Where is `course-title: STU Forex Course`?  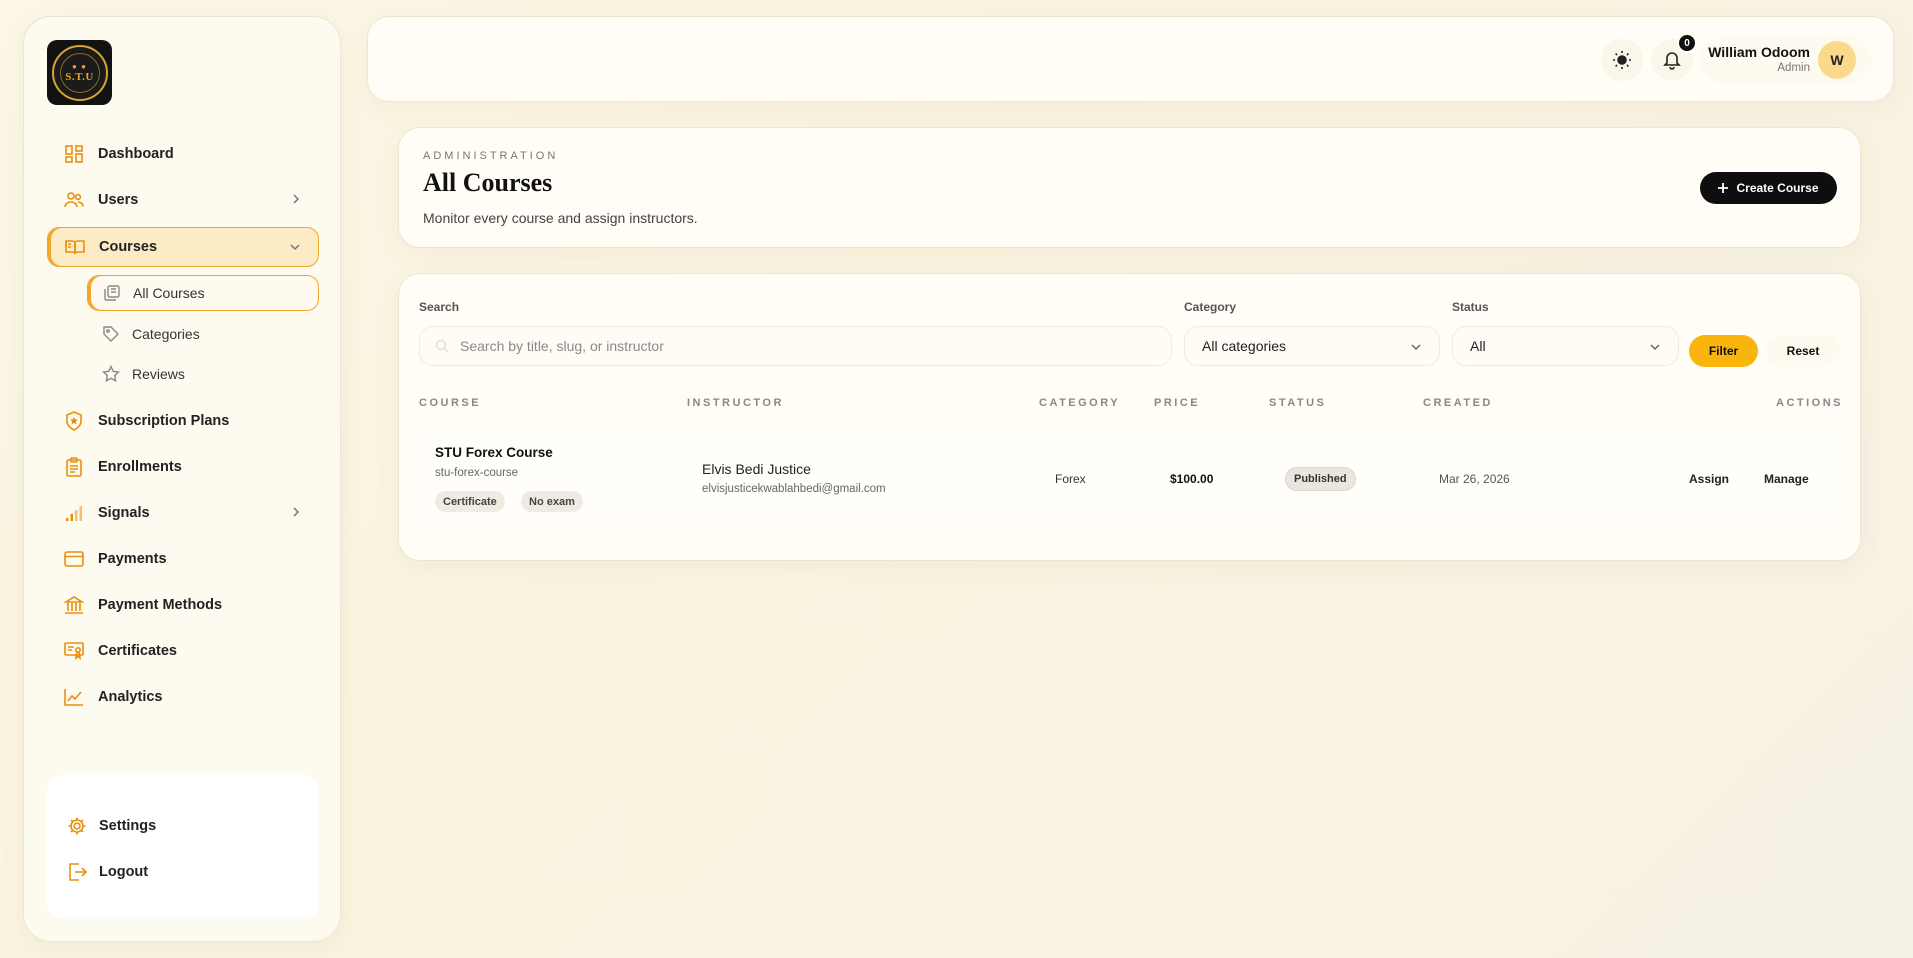 course-title: STU Forex Course is located at coordinates (494, 452).